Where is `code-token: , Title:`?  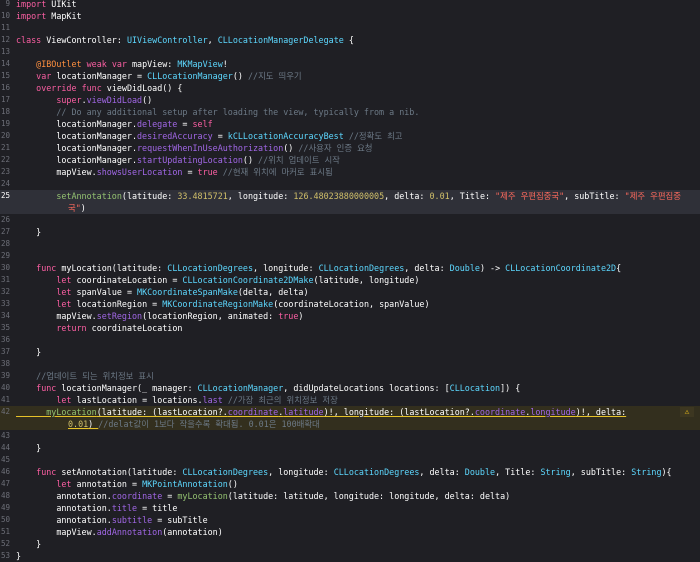 code-token: , Title: is located at coordinates (518, 472).